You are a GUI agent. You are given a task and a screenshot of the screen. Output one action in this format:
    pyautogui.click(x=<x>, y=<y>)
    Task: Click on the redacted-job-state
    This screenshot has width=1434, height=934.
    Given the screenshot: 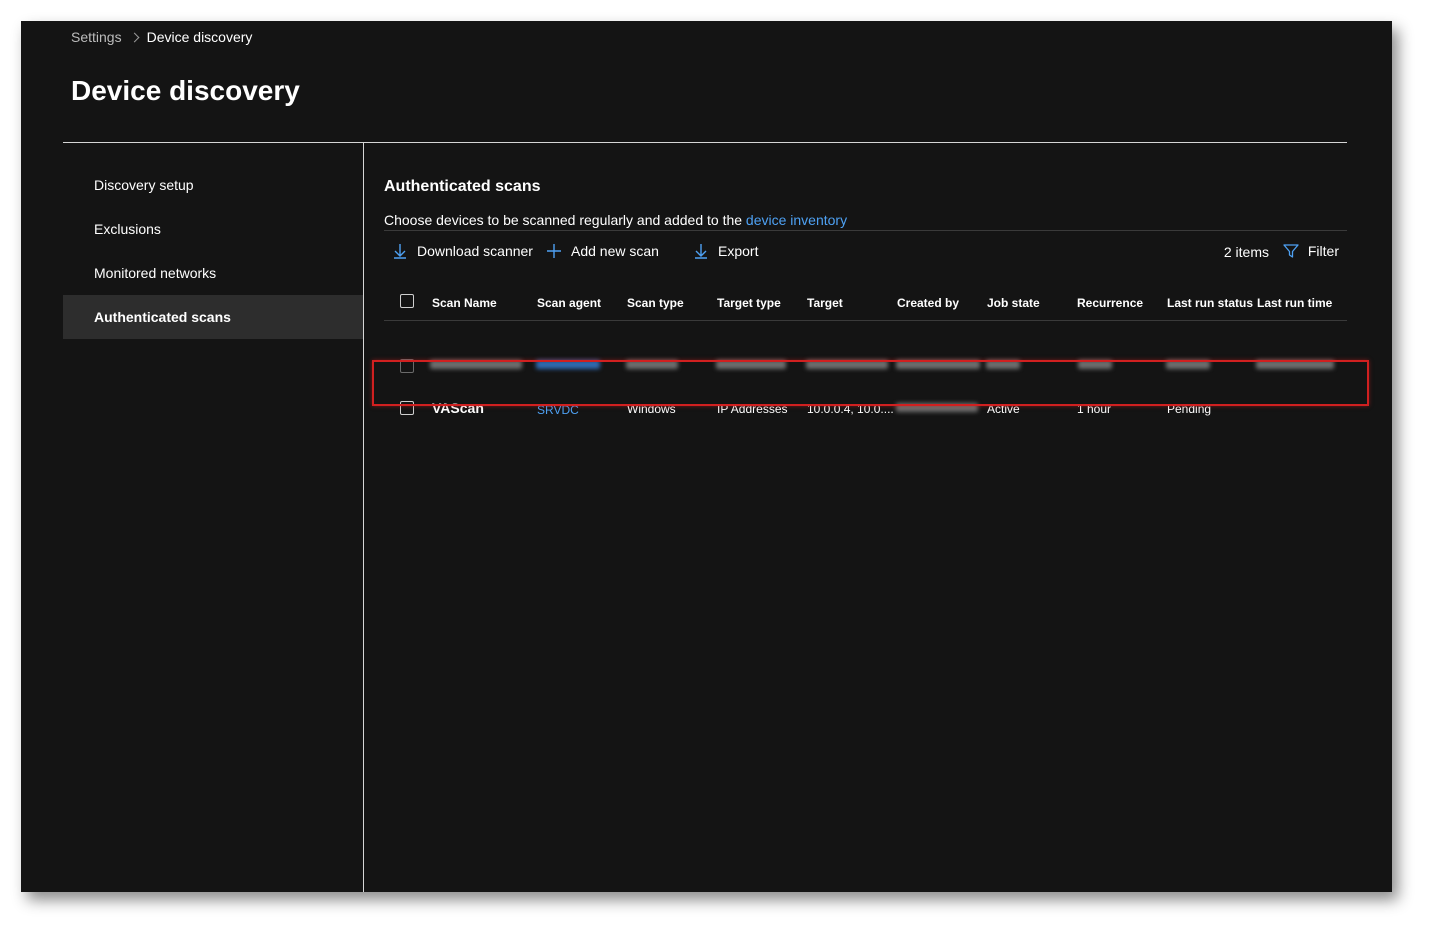 What is the action you would take?
    pyautogui.click(x=1003, y=364)
    